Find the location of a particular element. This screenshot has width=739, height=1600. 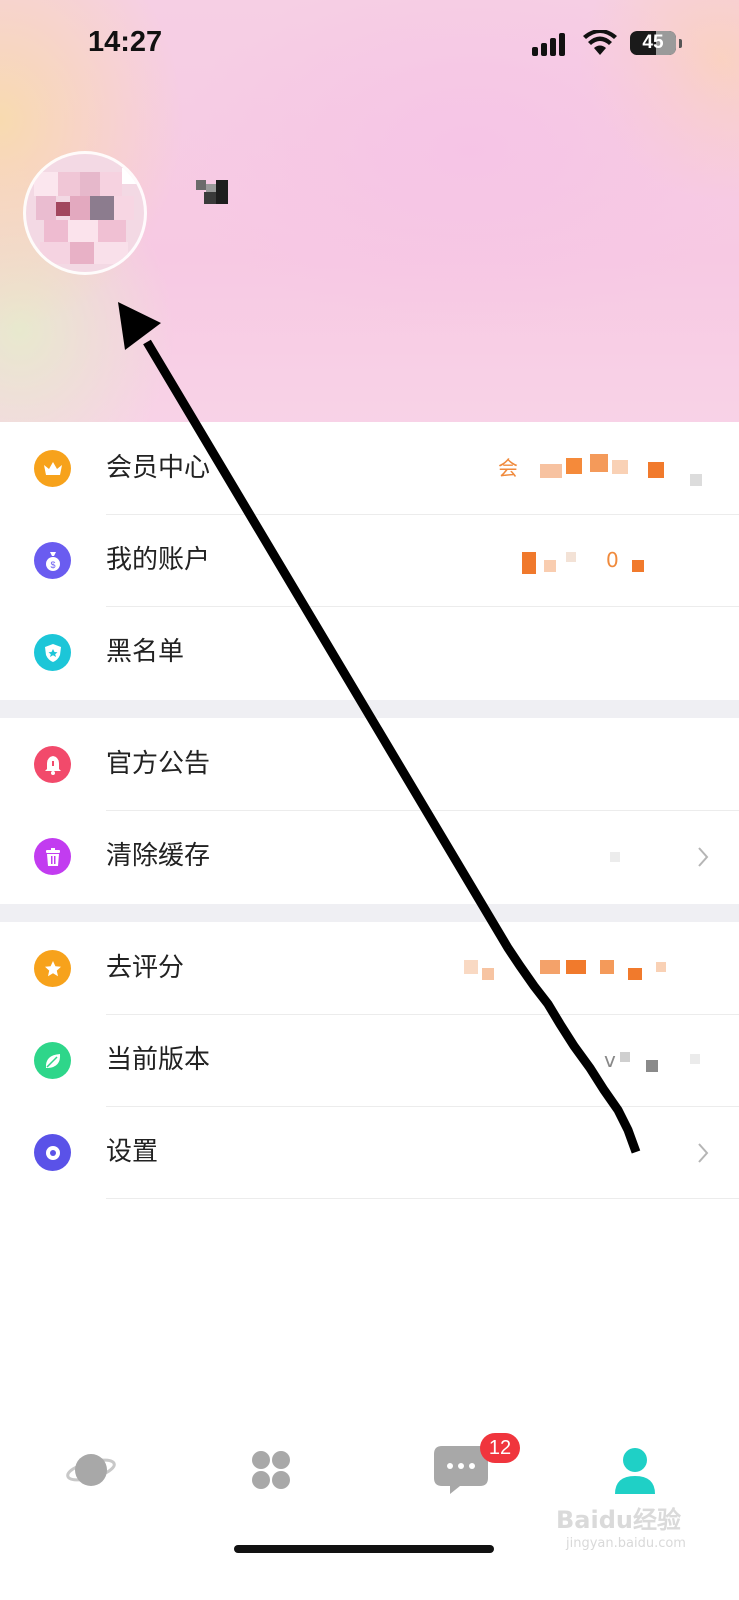

home-indicator is located at coordinates (364, 1549).